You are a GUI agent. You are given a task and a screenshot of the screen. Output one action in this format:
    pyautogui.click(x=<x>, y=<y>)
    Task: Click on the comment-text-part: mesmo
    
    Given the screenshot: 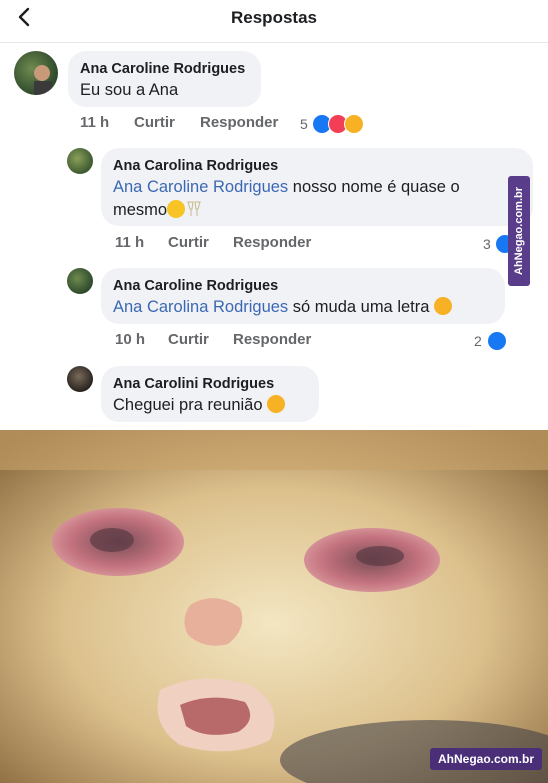 What is the action you would take?
    pyautogui.click(x=140, y=210)
    